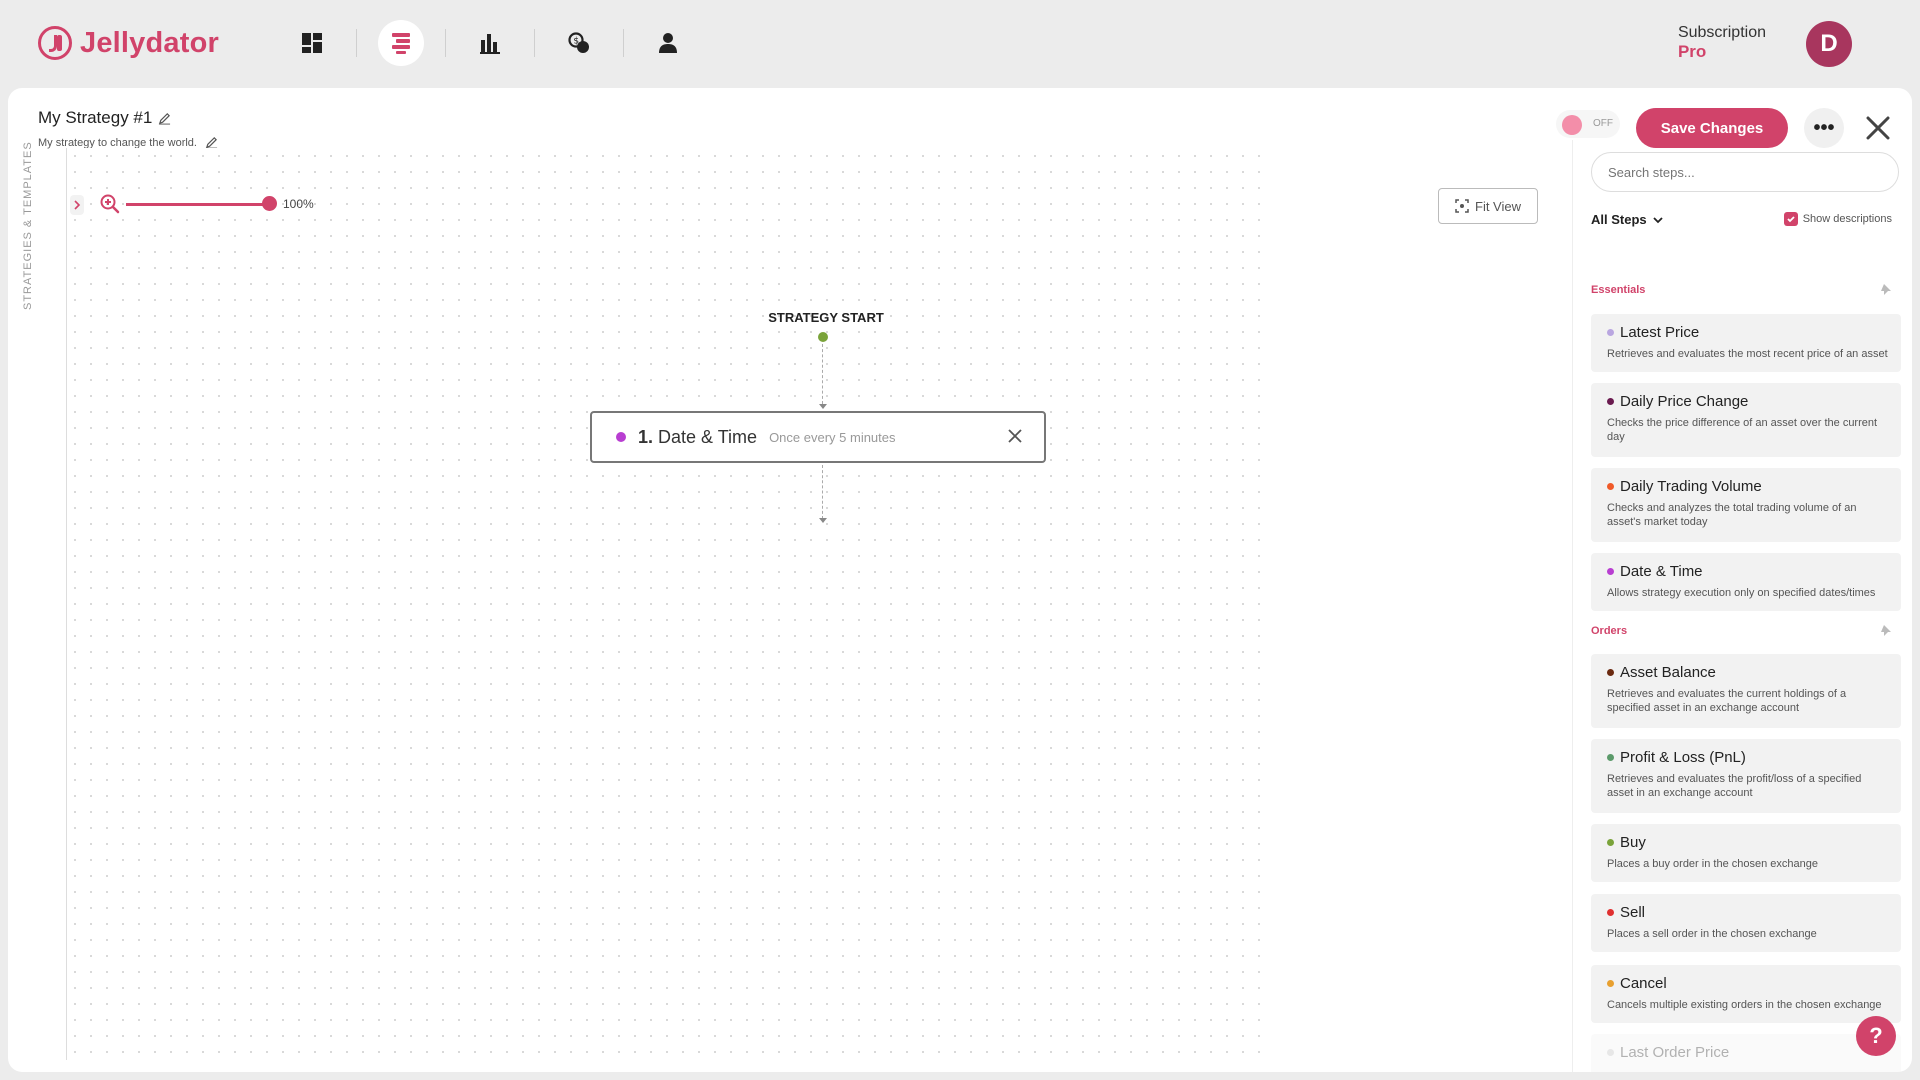  What do you see at coordinates (117, 142) in the screenshot?
I see `strategy-description-text: My strategy to change the world.` at bounding box center [117, 142].